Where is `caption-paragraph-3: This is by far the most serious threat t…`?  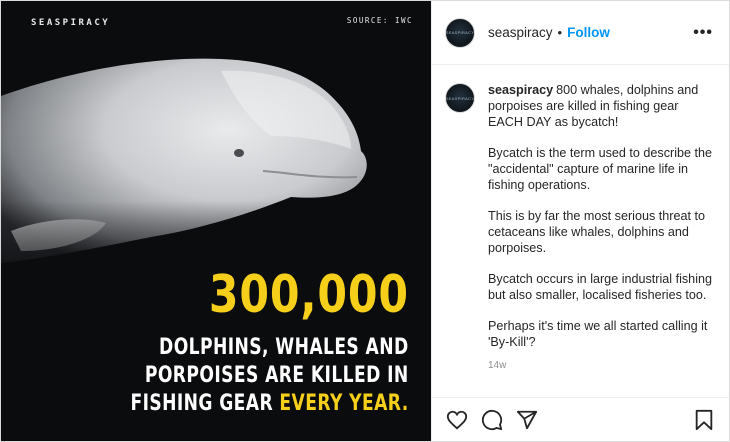
caption-paragraph-3: This is by far the most serious threat t… is located at coordinates (596, 232).